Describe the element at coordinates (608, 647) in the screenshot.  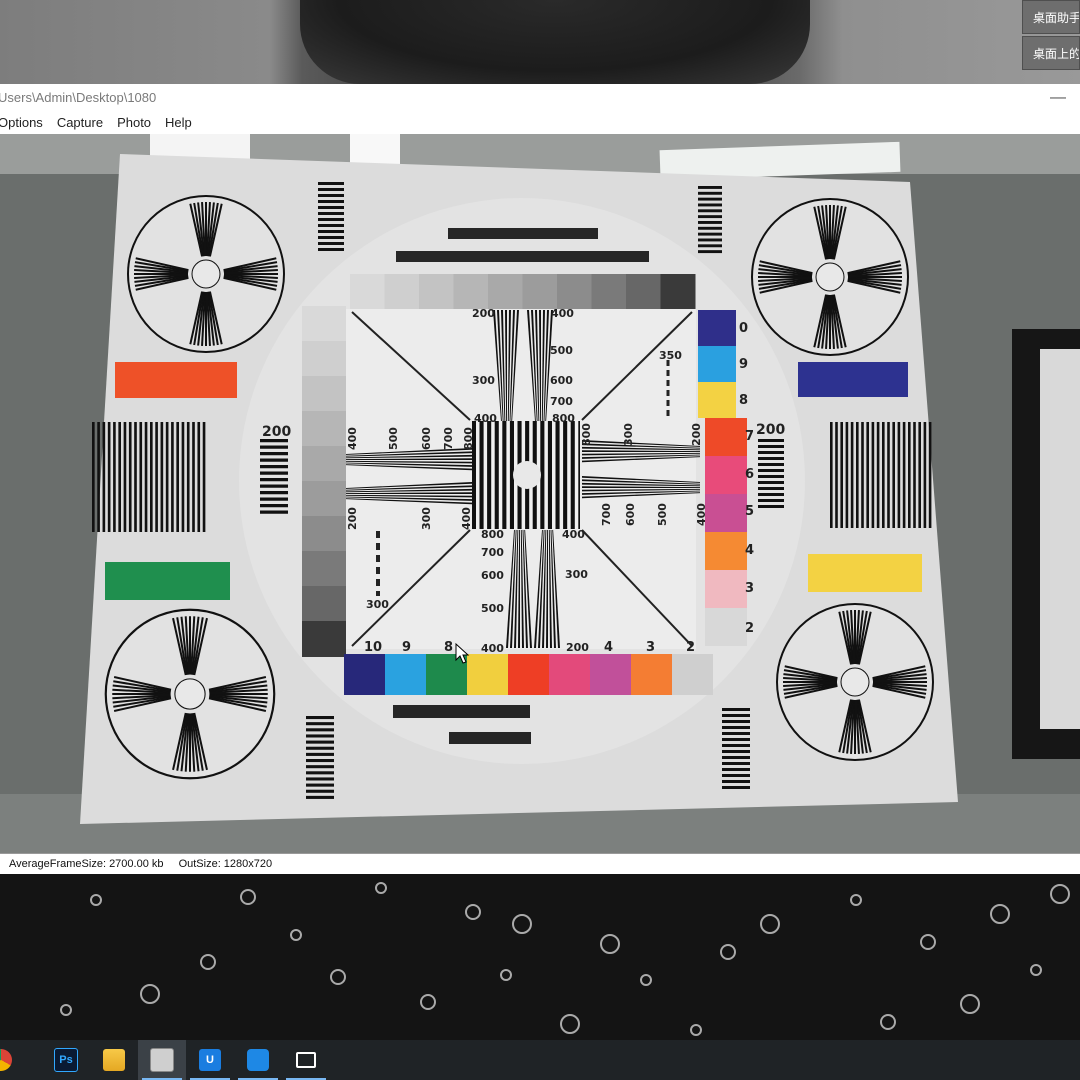
I see `swatch-number-bottom: 4` at that location.